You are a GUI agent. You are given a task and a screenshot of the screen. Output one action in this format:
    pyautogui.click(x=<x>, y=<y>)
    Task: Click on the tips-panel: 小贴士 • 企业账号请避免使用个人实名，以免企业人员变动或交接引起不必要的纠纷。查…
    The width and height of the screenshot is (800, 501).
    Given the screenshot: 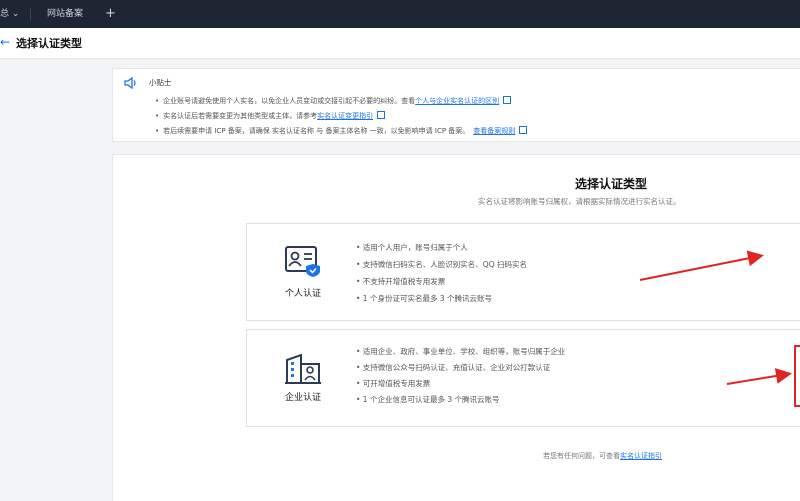 What is the action you would take?
    pyautogui.click(x=456, y=105)
    